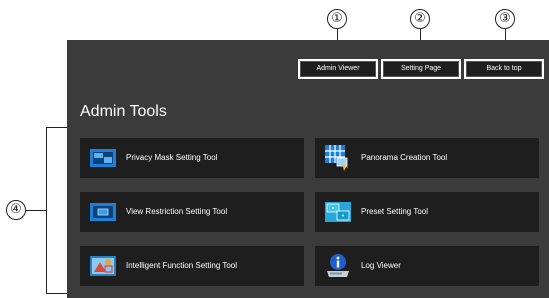  Describe the element at coordinates (427, 266) in the screenshot. I see `log-viewer-button: Log Viewer` at that location.